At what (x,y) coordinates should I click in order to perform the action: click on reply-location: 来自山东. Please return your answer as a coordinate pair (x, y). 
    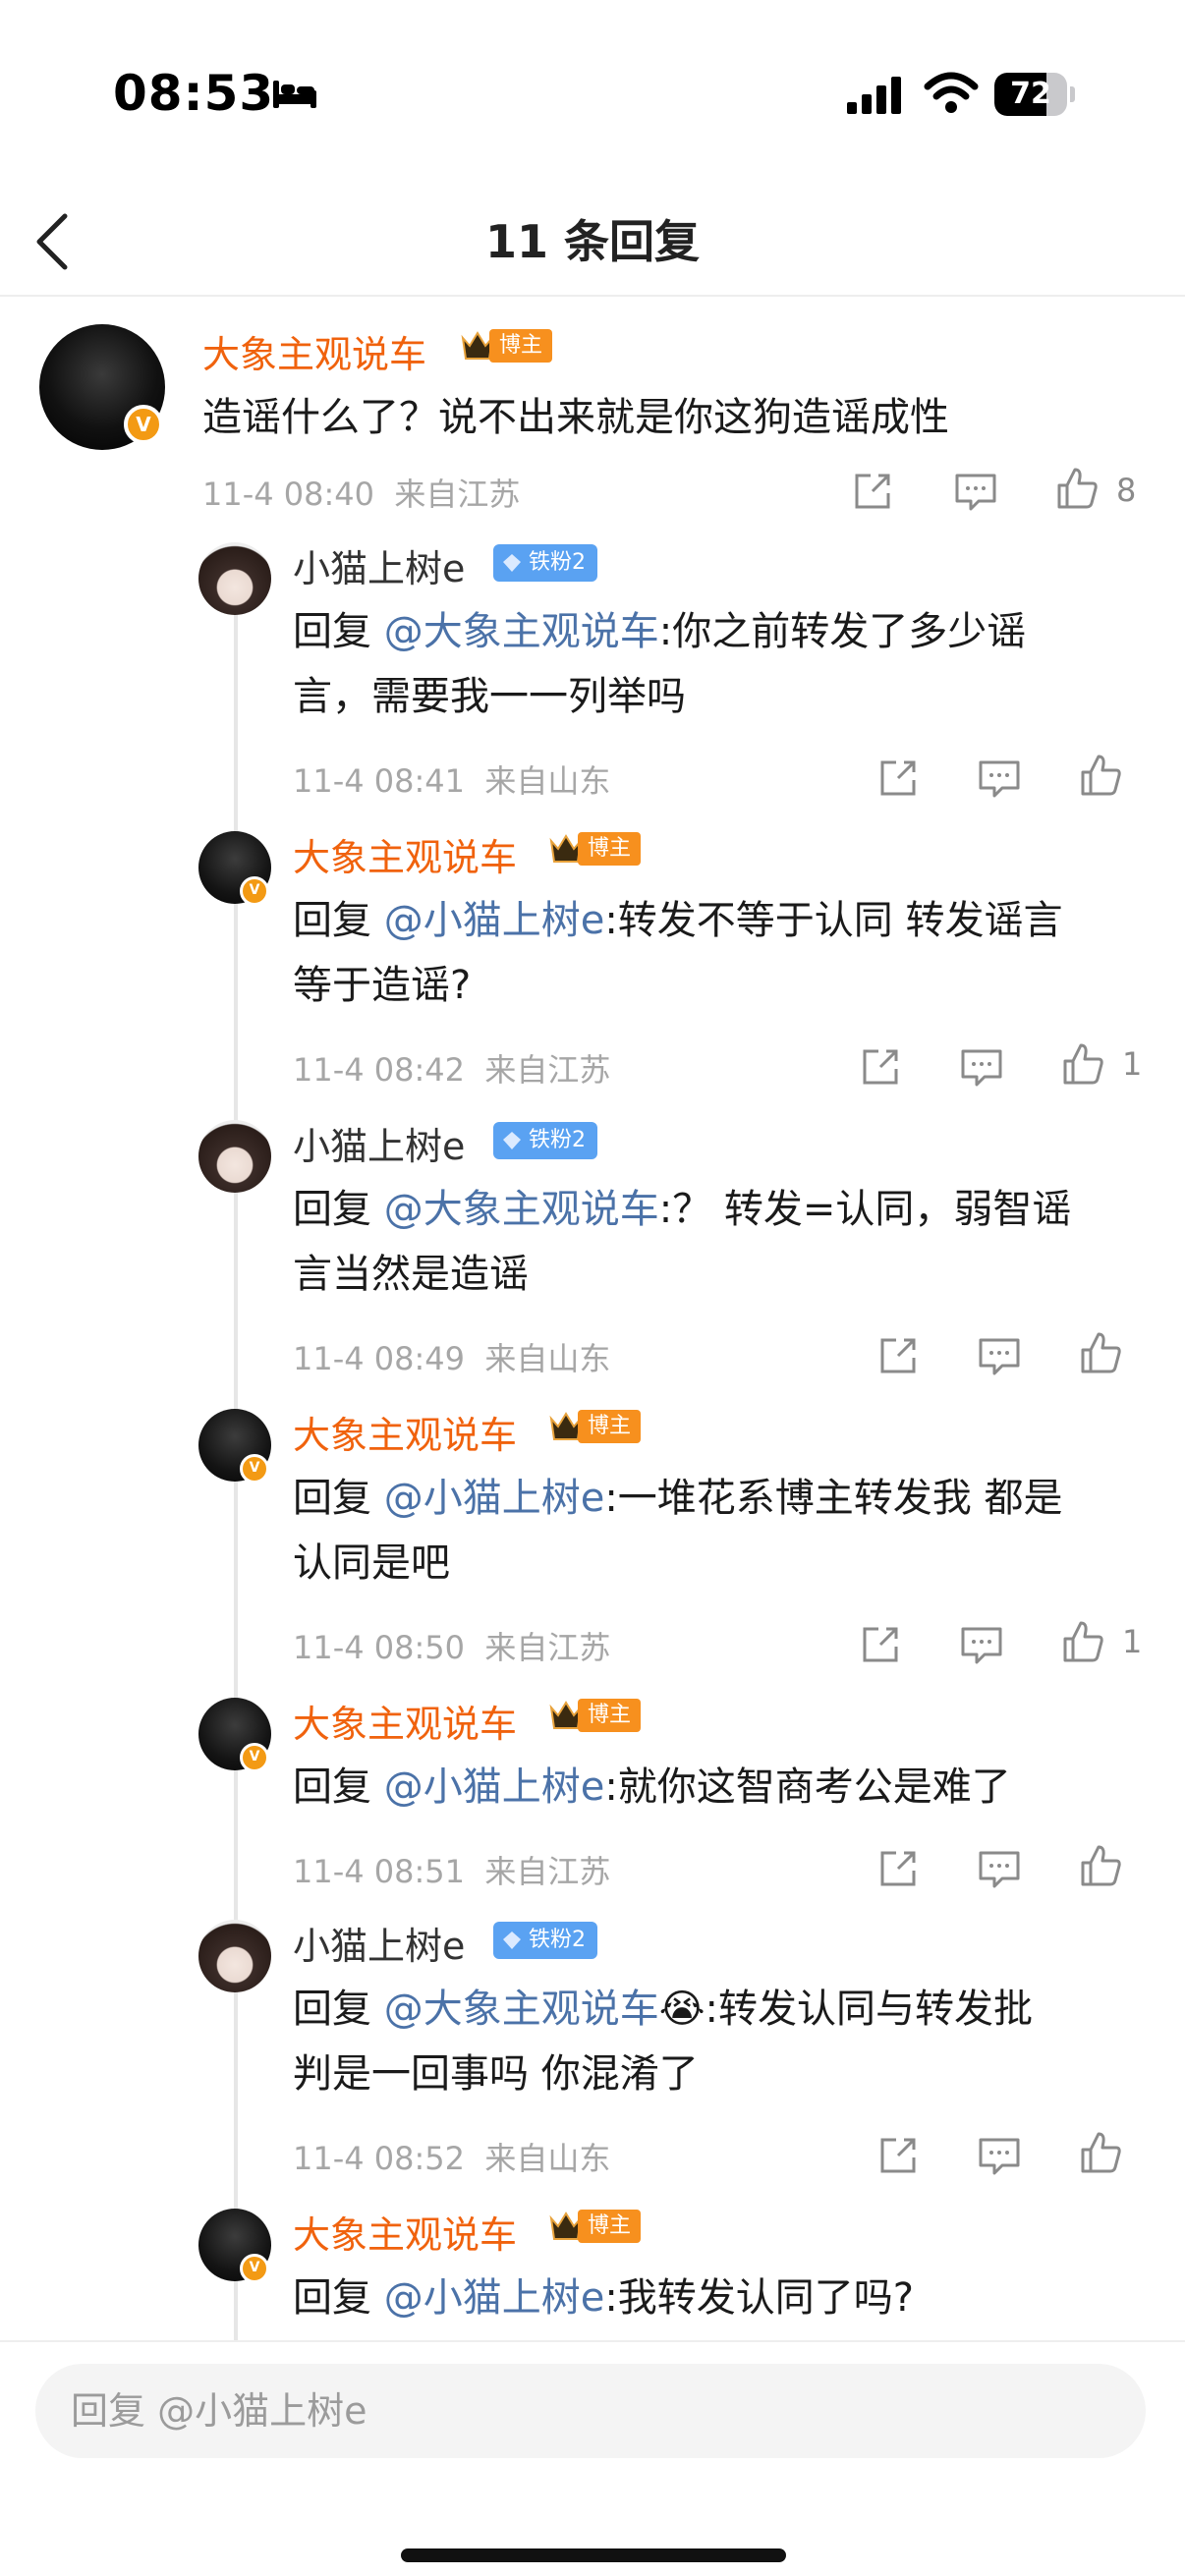
    Looking at the image, I should click on (548, 2158).